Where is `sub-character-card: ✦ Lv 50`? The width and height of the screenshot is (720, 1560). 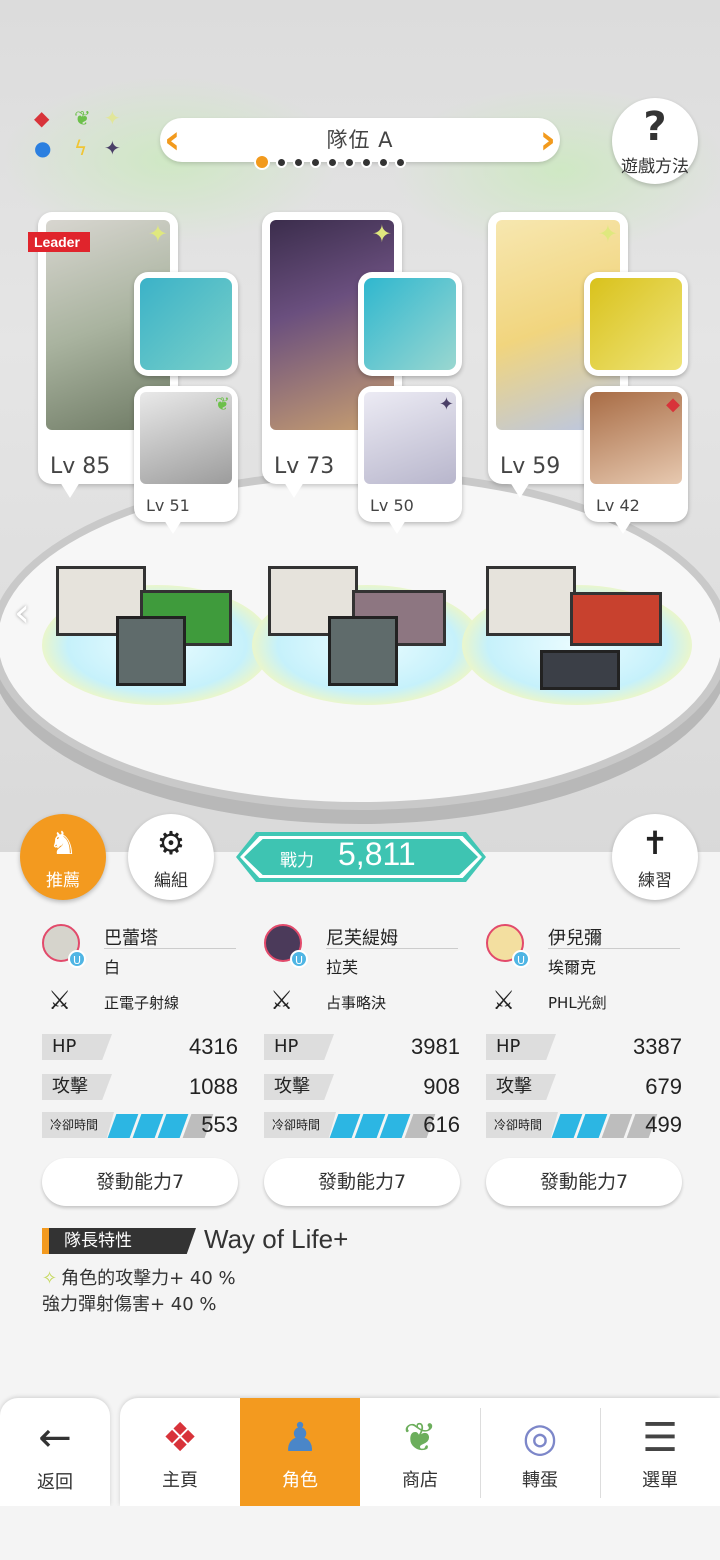
sub-character-card: ✦ Lv 50 is located at coordinates (410, 460).